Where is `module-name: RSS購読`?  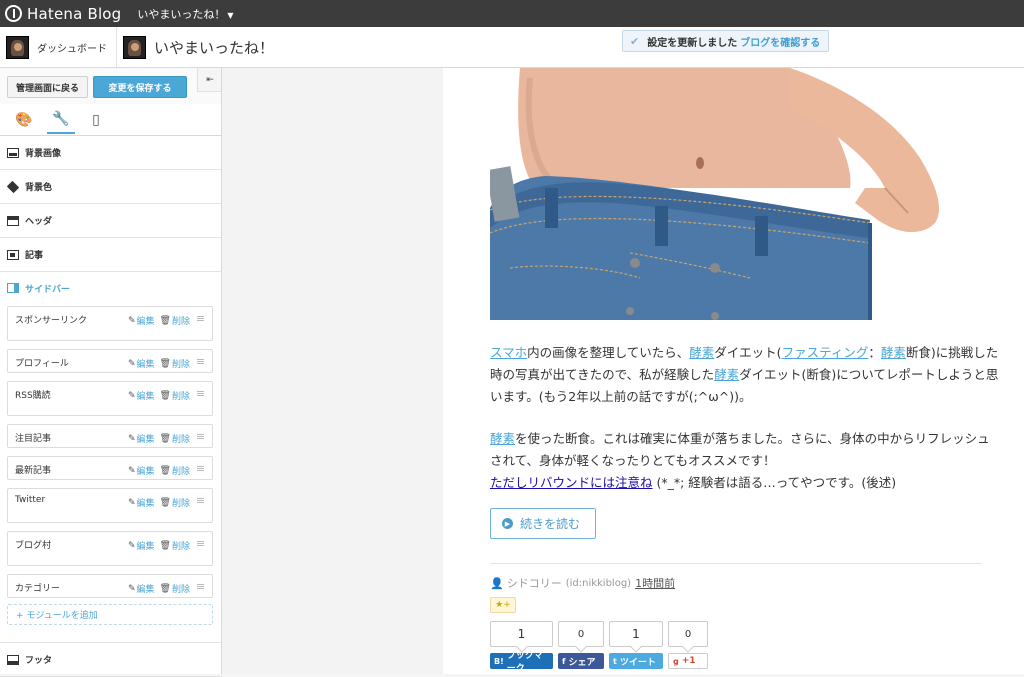
module-name: RSS購読 is located at coordinates (33, 396).